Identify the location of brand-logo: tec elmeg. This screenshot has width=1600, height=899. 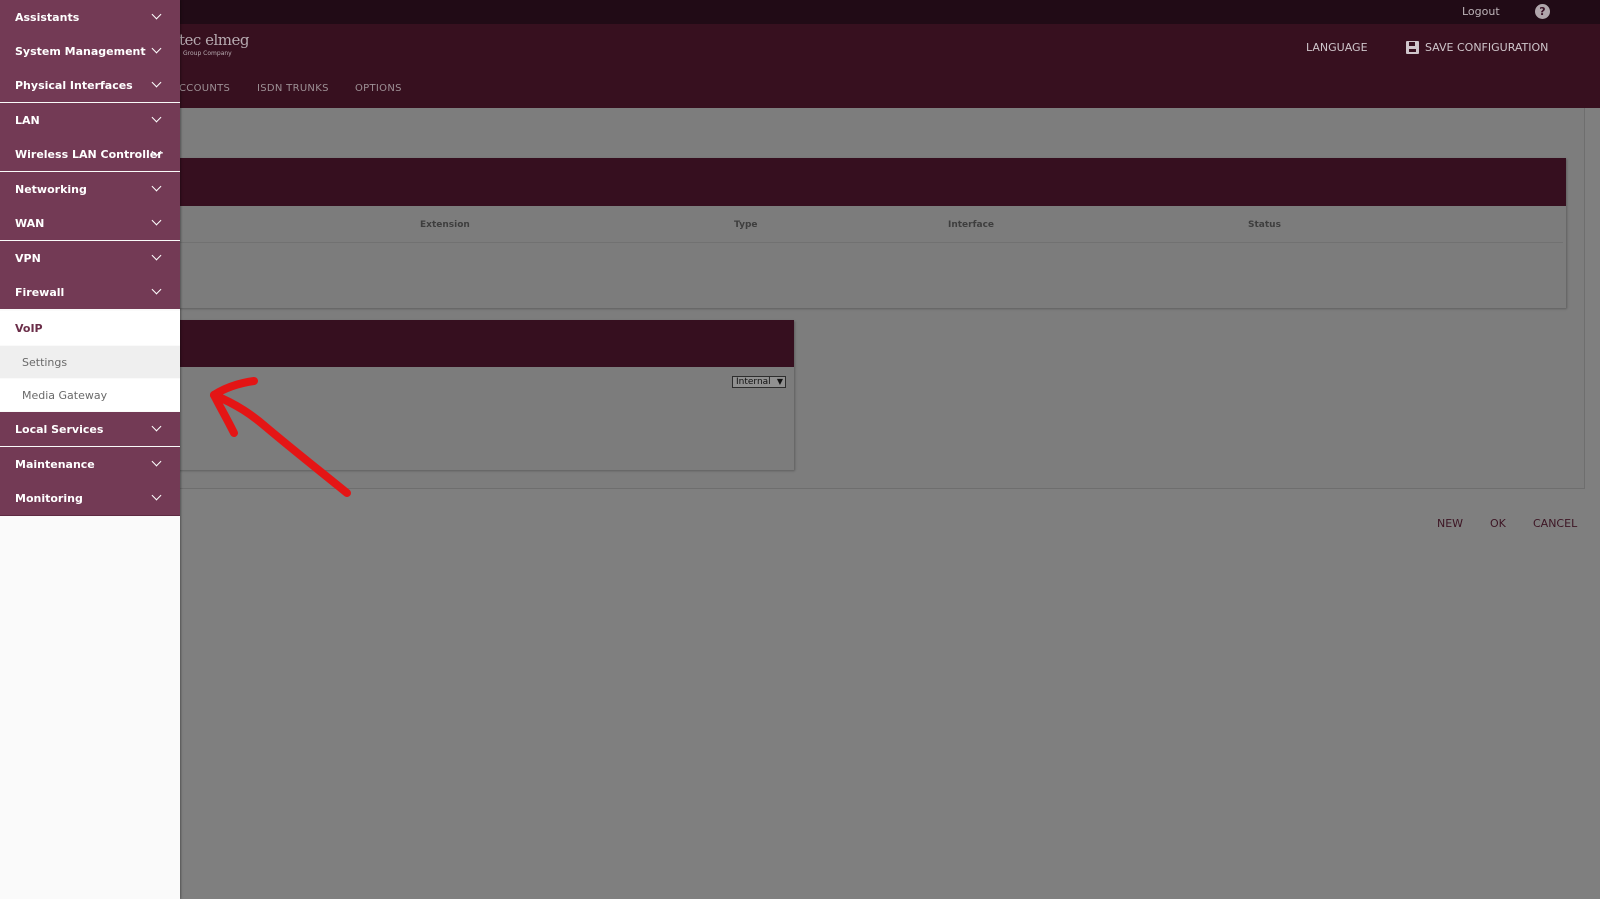
(214, 40).